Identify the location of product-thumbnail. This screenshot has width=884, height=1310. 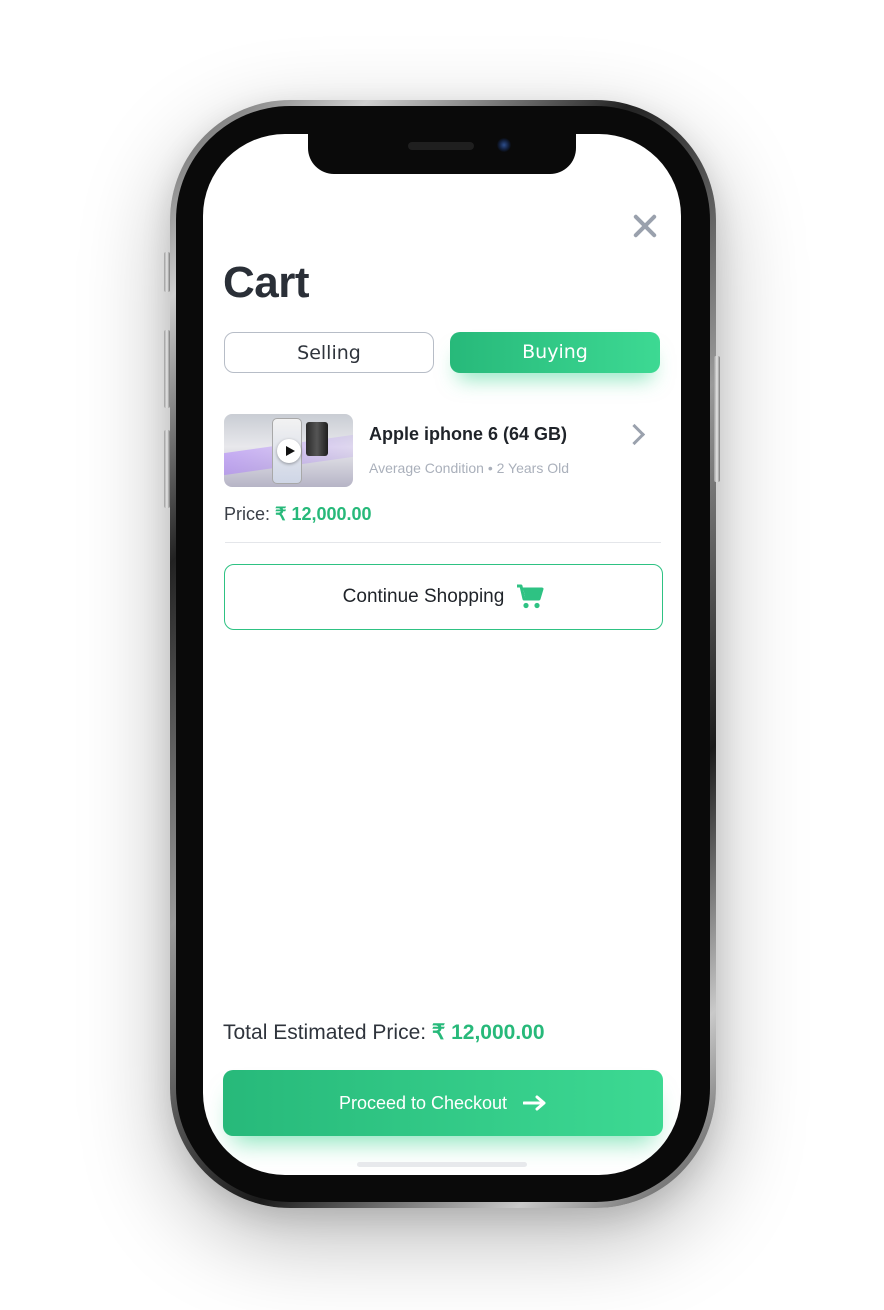
(288, 450).